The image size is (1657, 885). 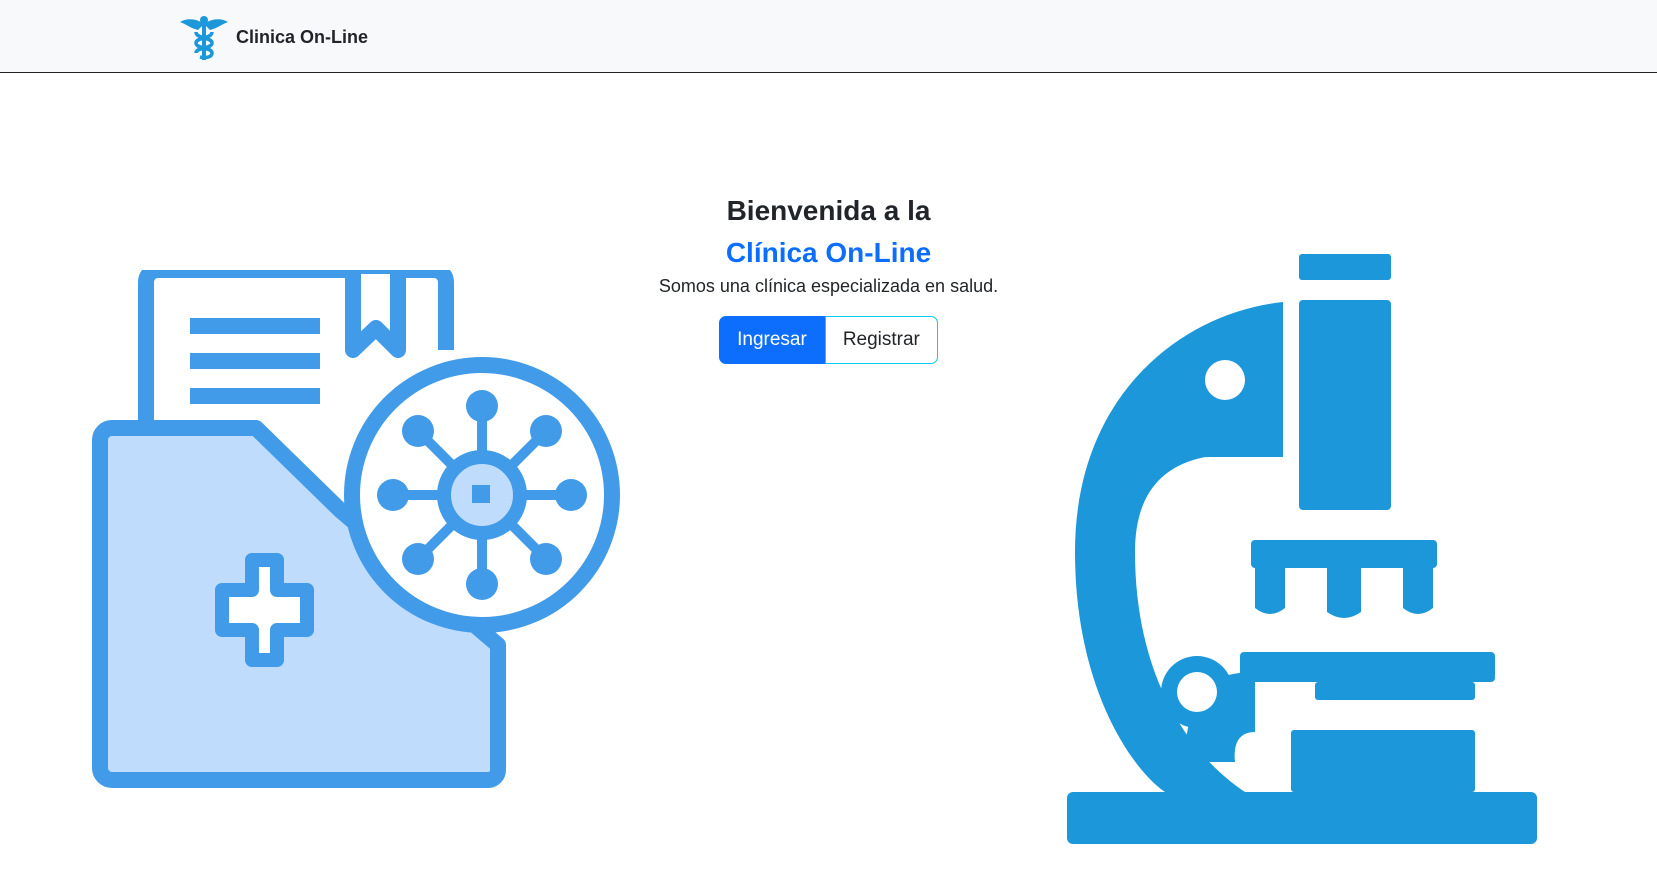 What do you see at coordinates (828, 36) in the screenshot?
I see `navbar: Clinica On-Line` at bounding box center [828, 36].